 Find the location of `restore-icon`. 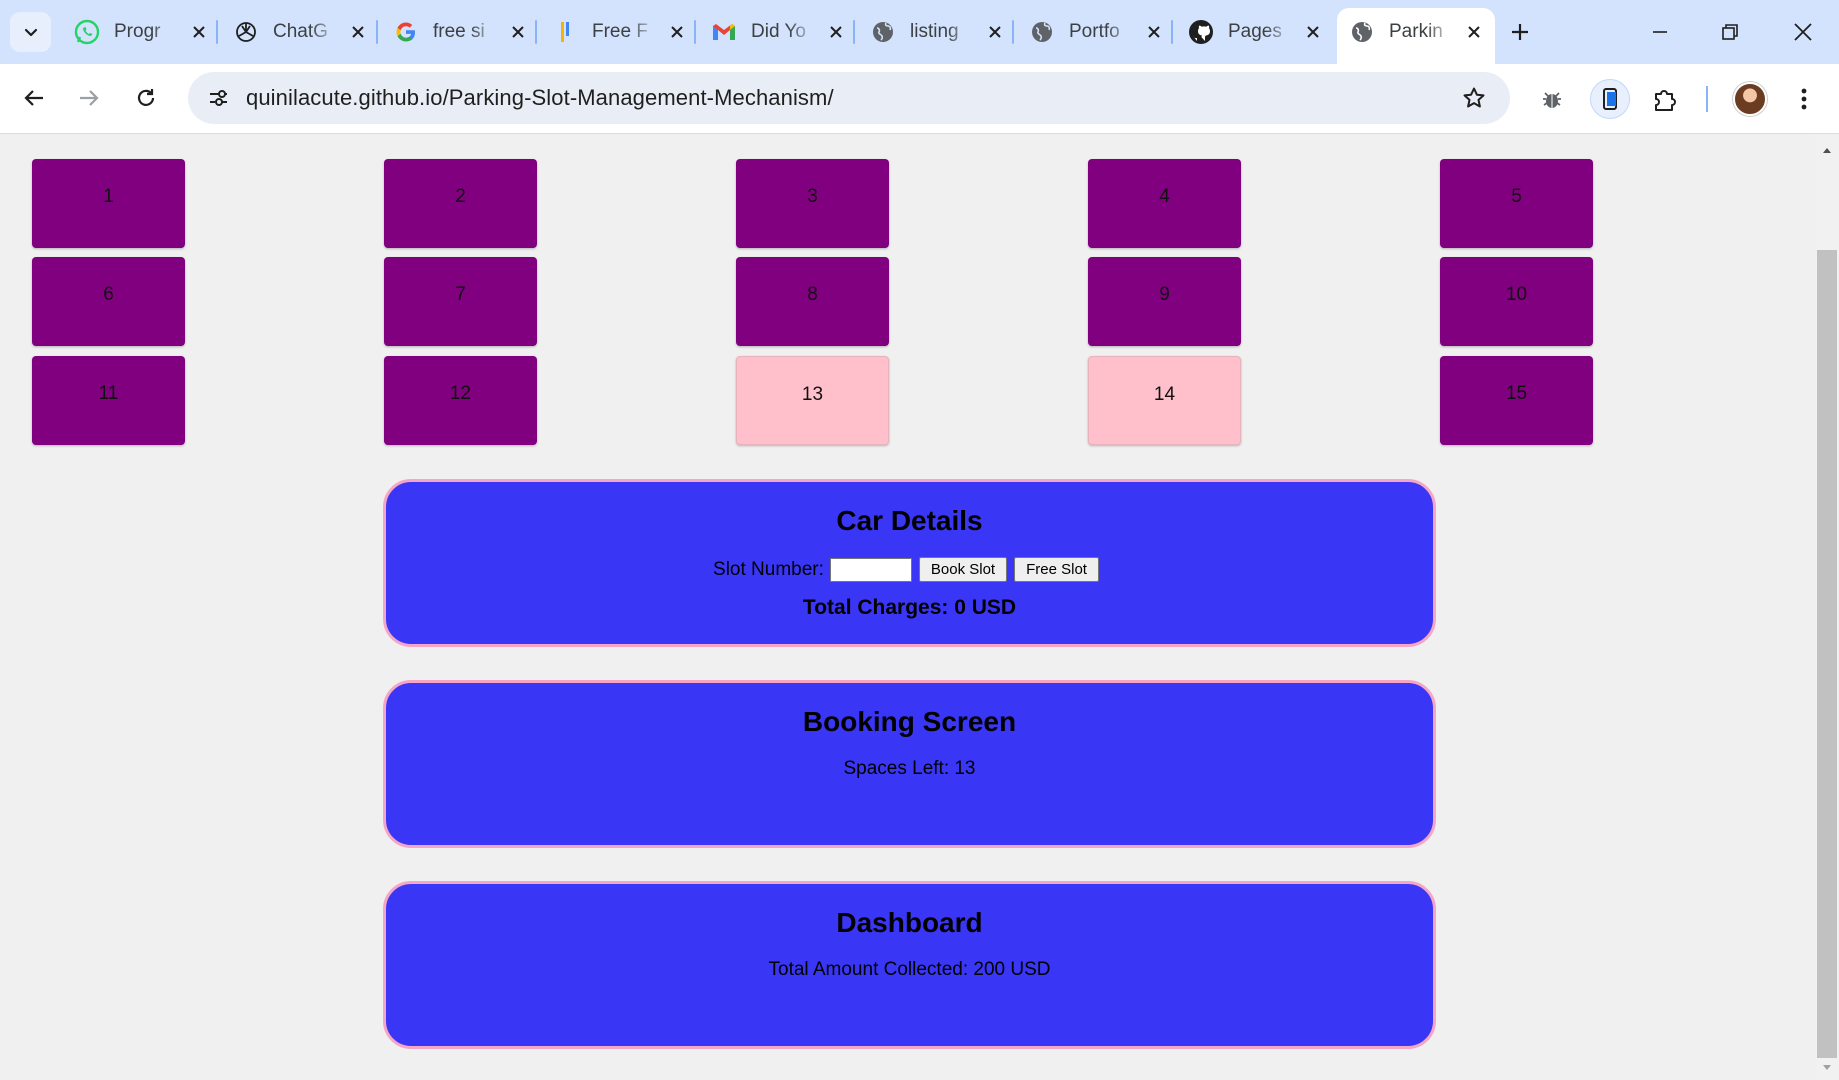

restore-icon is located at coordinates (1730, 32).